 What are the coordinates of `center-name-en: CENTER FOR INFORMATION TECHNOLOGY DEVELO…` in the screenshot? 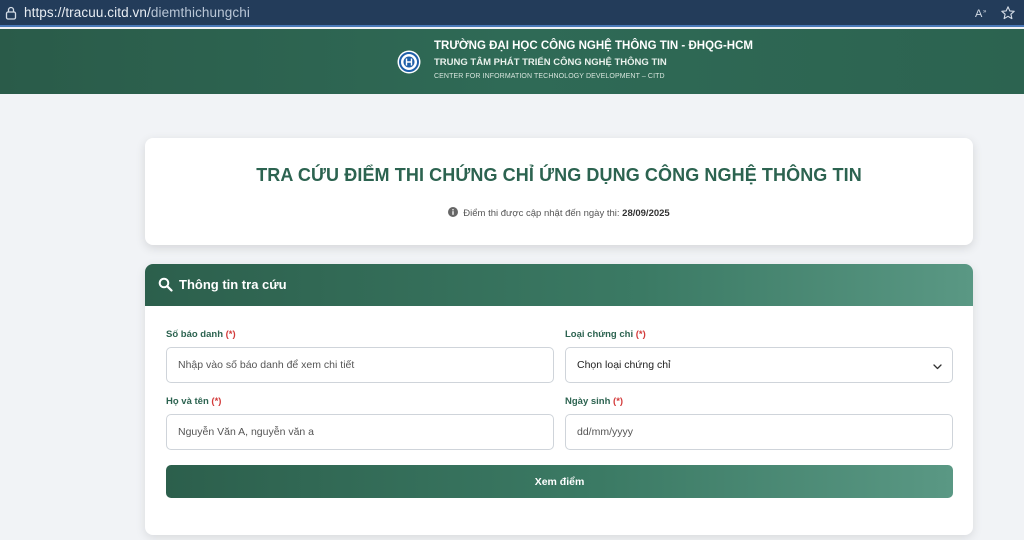 It's located at (549, 76).